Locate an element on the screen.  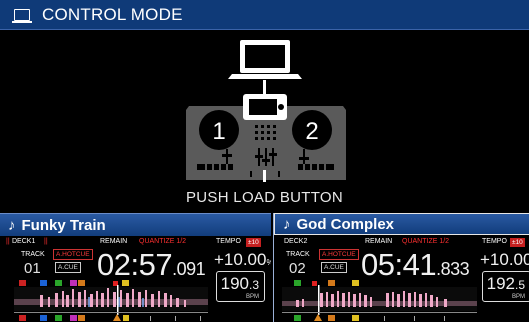
deck-1-auto-cue-badge: A.CUE is located at coordinates (68, 267).